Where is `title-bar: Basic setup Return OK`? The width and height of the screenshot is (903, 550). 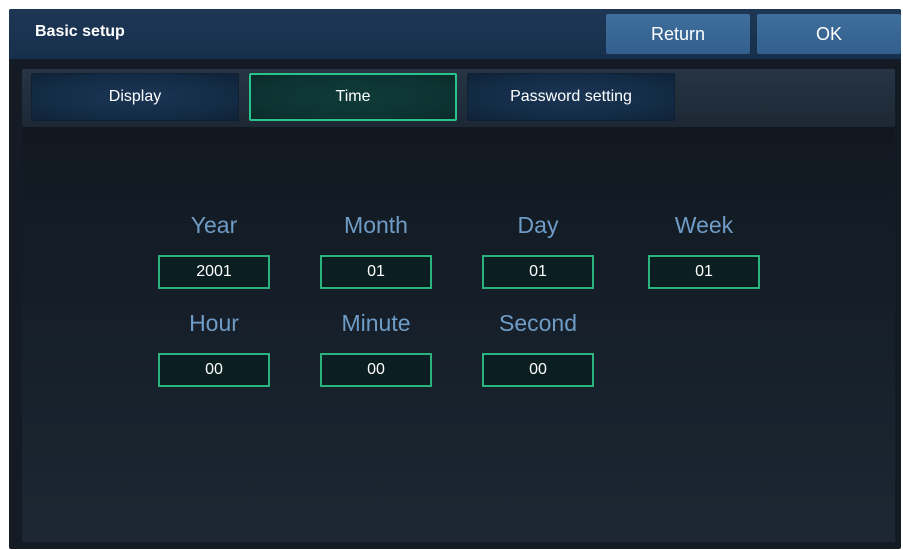 title-bar: Basic setup Return OK is located at coordinates (455, 34).